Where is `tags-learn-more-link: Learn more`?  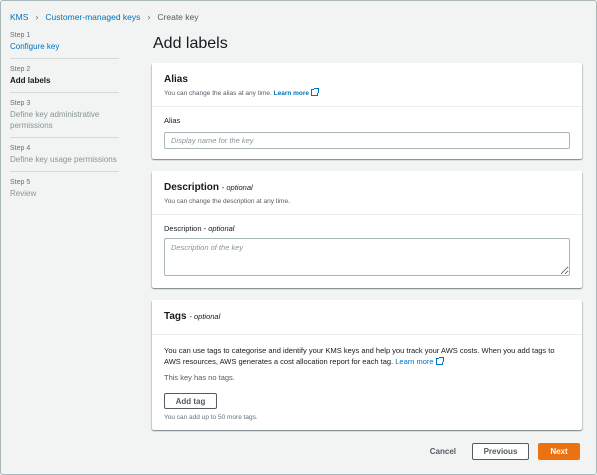
tags-learn-more-link: Learn more is located at coordinates (419, 361).